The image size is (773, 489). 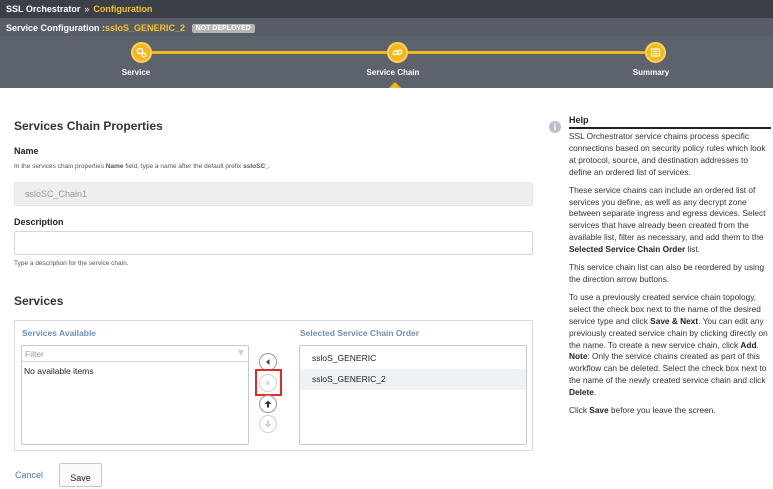 What do you see at coordinates (122, 9) in the screenshot?
I see `breadcrumb-current: Configuration` at bounding box center [122, 9].